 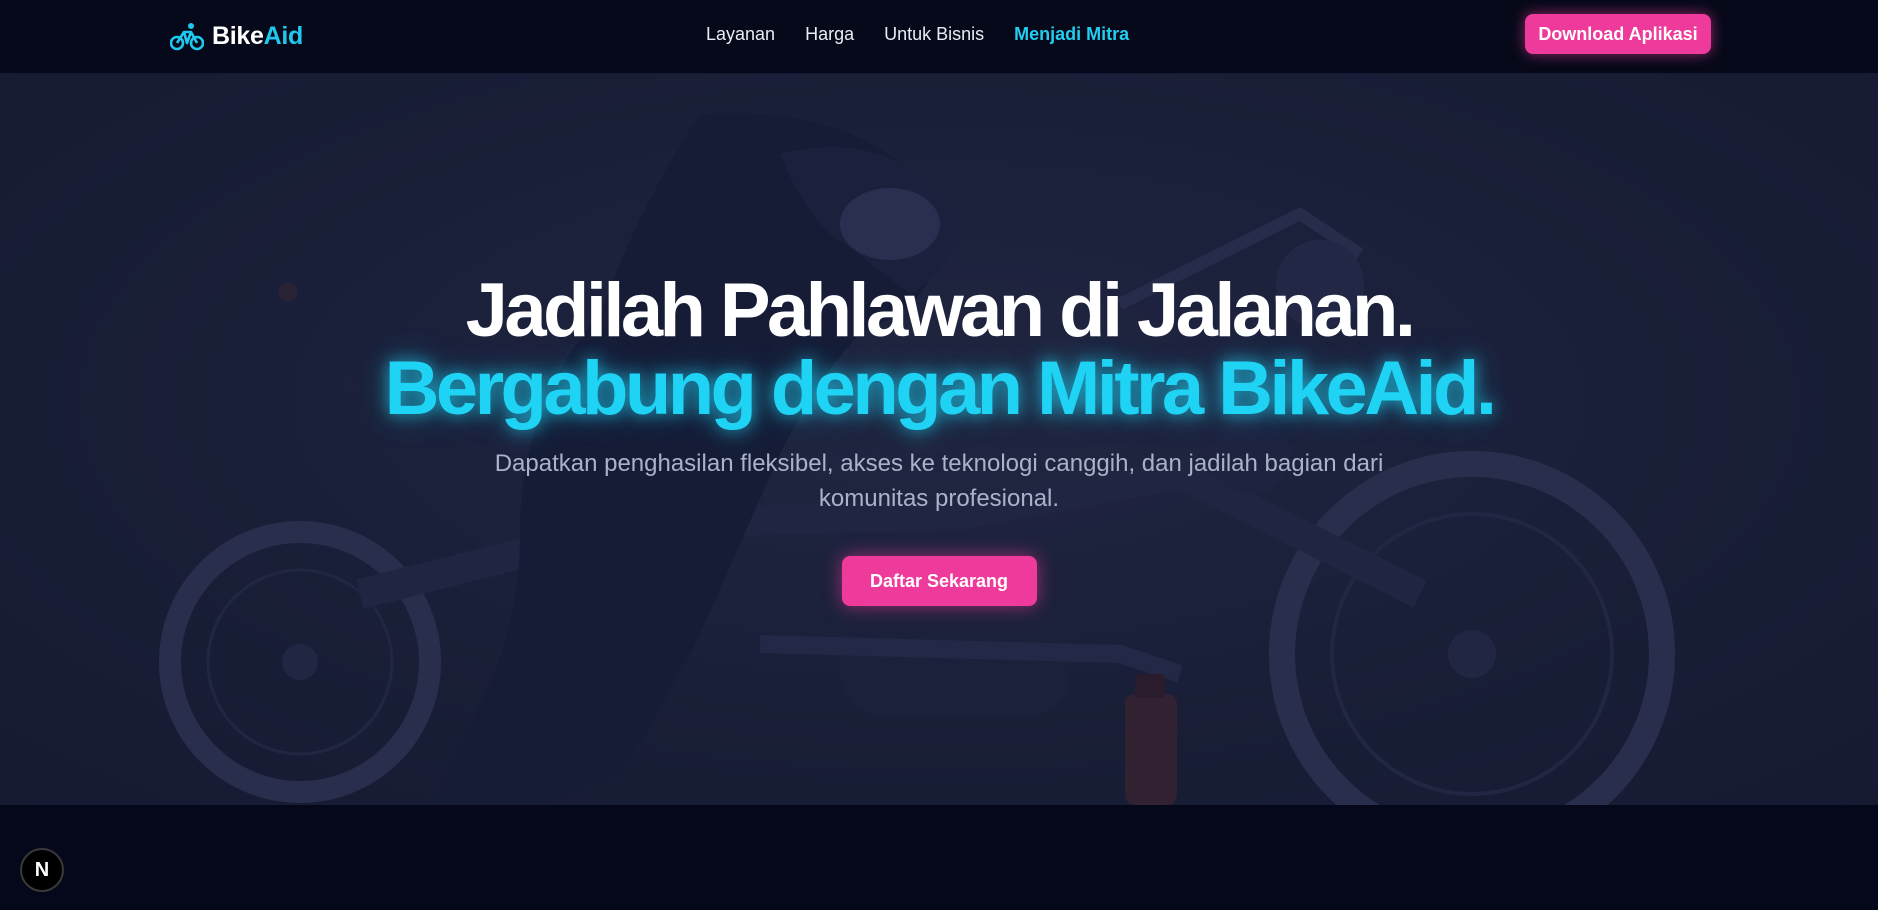 I want to click on nav-link-menjadi-mitra: Menjadi Mitra, so click(x=1071, y=34).